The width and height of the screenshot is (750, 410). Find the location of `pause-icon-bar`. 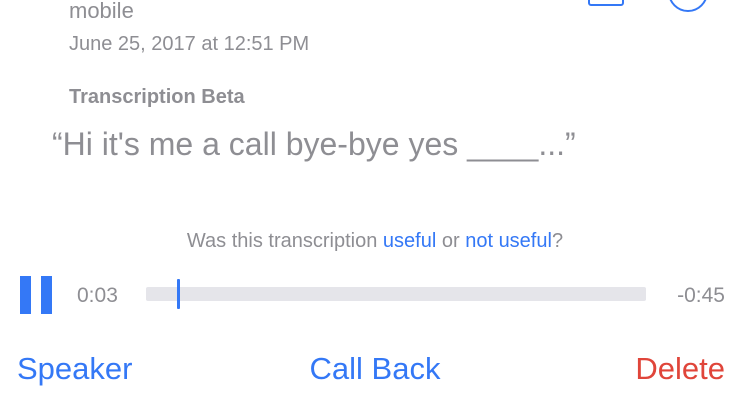

pause-icon-bar is located at coordinates (46, 295).